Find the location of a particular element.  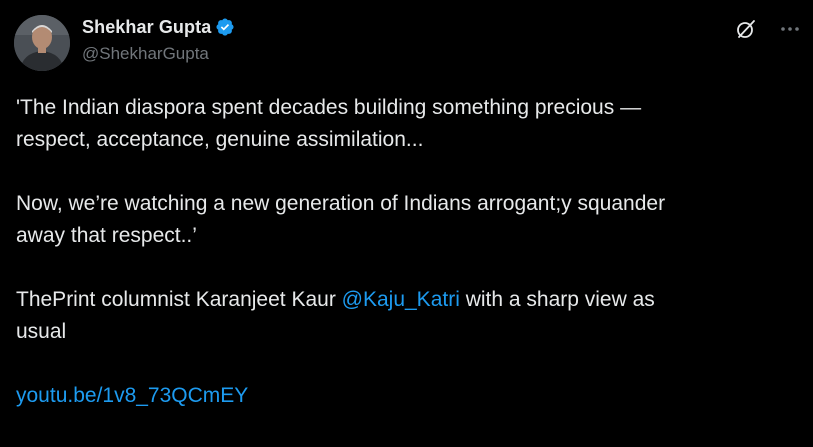

avatar is located at coordinates (42, 43).